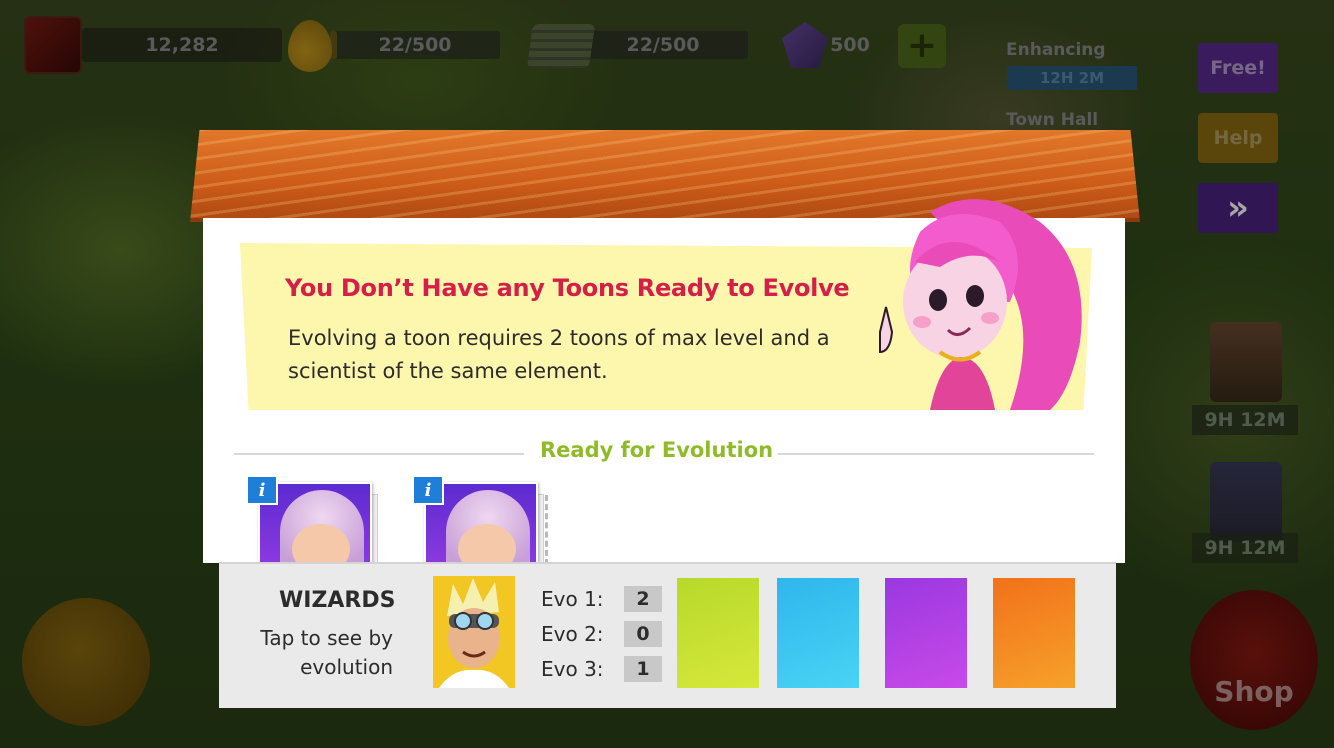  I want to click on ready-for-evolution-title: Ready for Evolution, so click(657, 450).